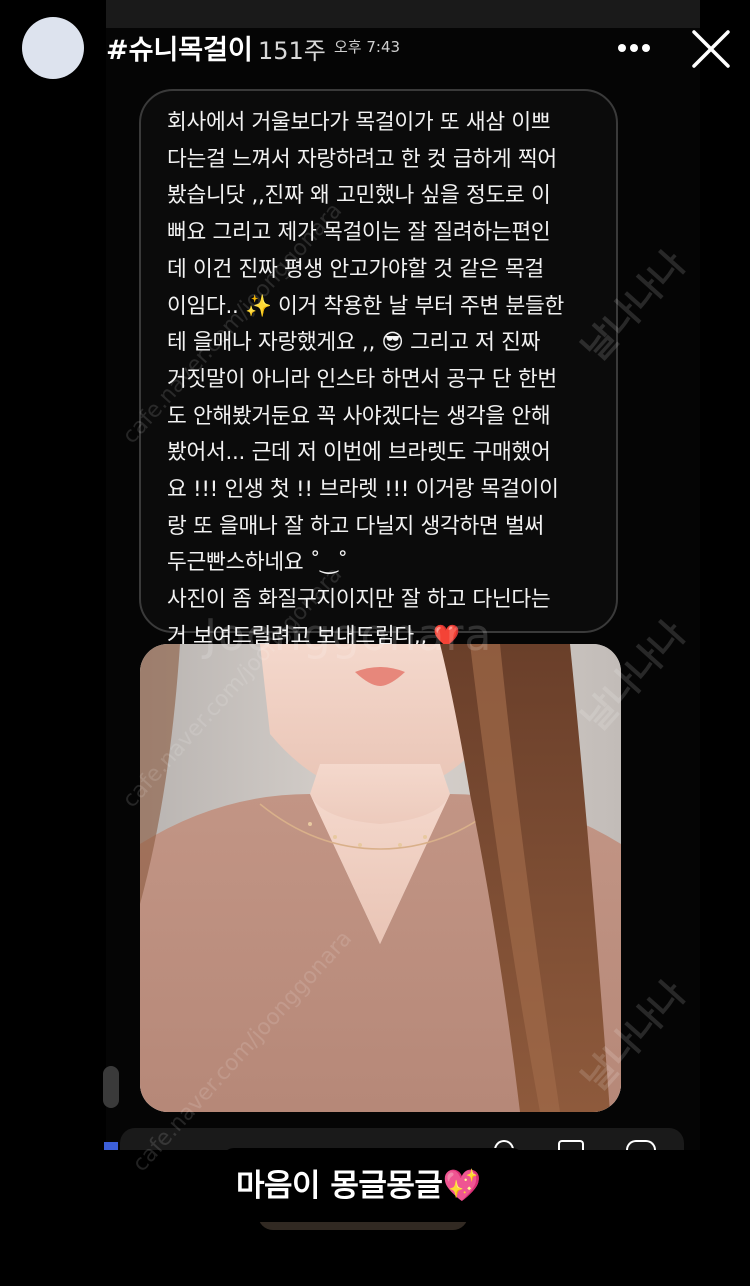  Describe the element at coordinates (339, 1186) in the screenshot. I see `caption-label: 마음이 몽글몽글` at that location.